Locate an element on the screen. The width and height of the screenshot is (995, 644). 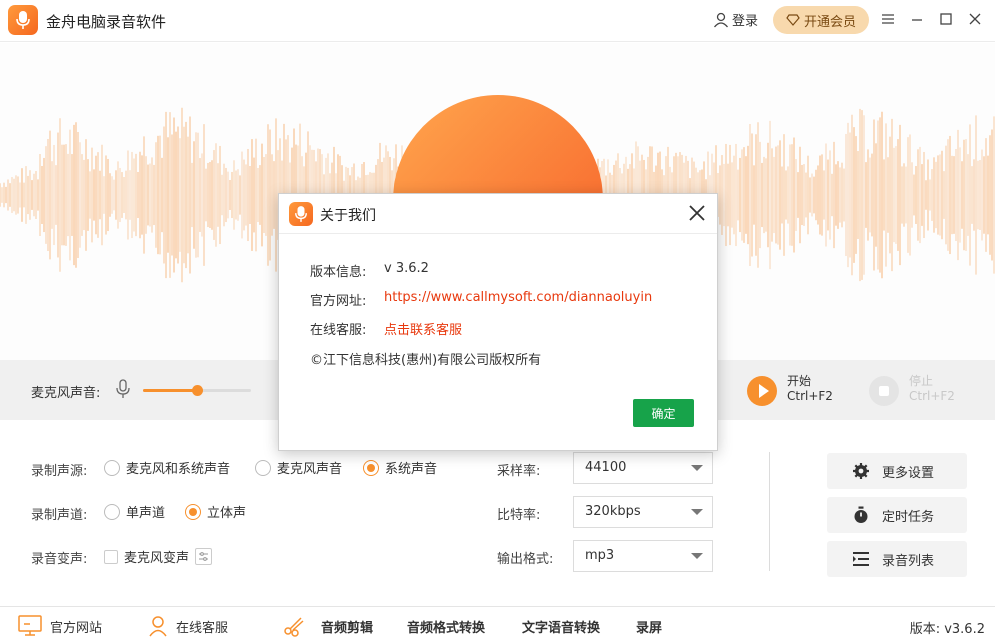
channel-option-stereo: 立体声 is located at coordinates (215, 511).